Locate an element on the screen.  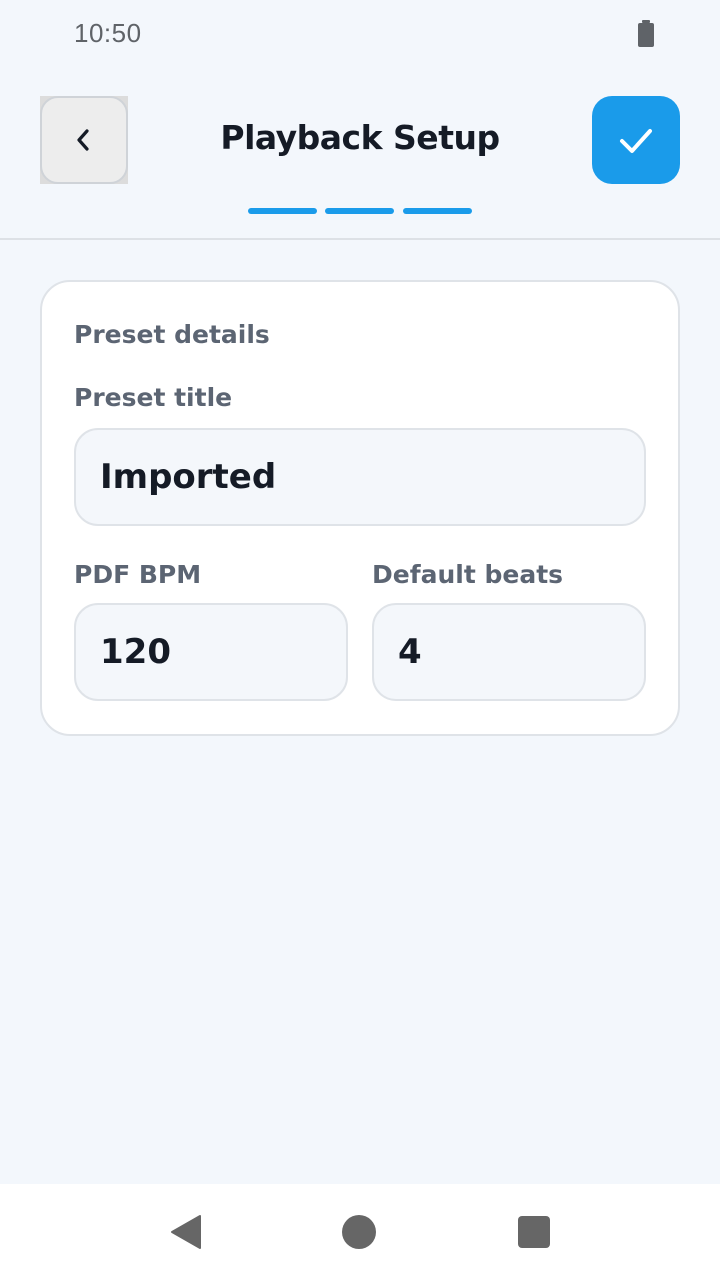
nav-recents-icon is located at coordinates (534, 1232).